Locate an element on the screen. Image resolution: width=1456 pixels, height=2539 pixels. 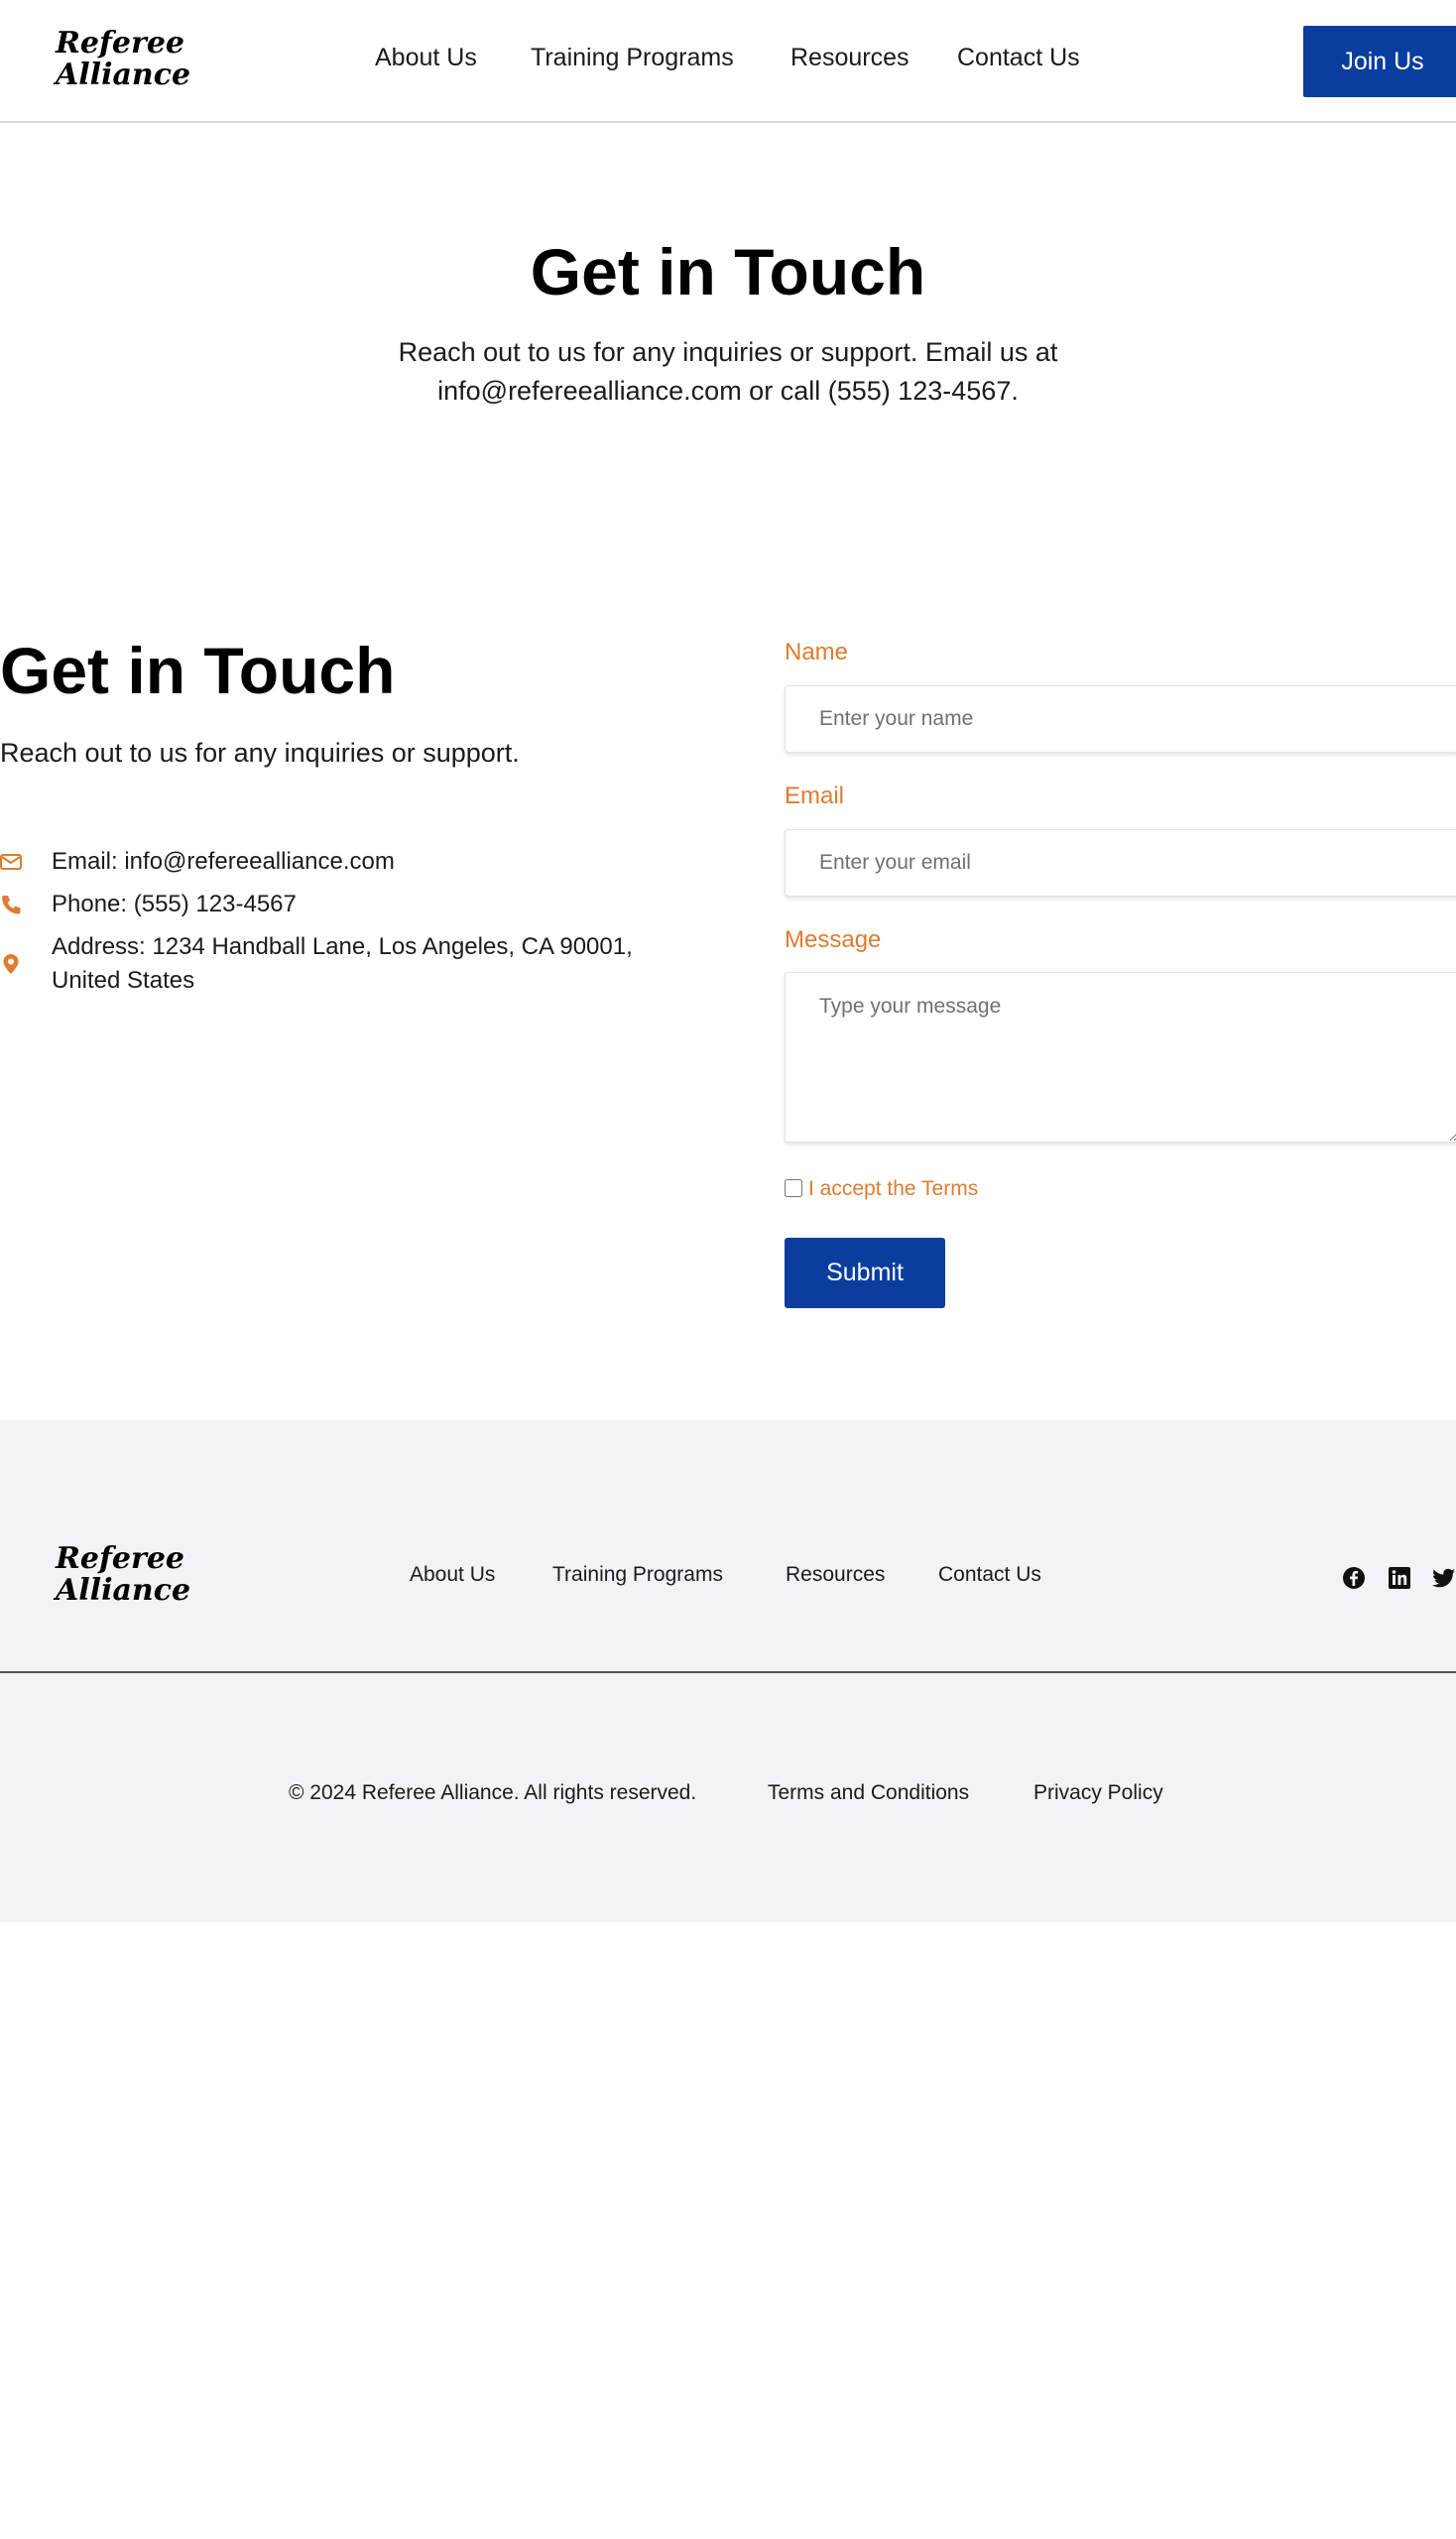
footer-brand-logo: Referee Alliance is located at coordinates (123, 1575).